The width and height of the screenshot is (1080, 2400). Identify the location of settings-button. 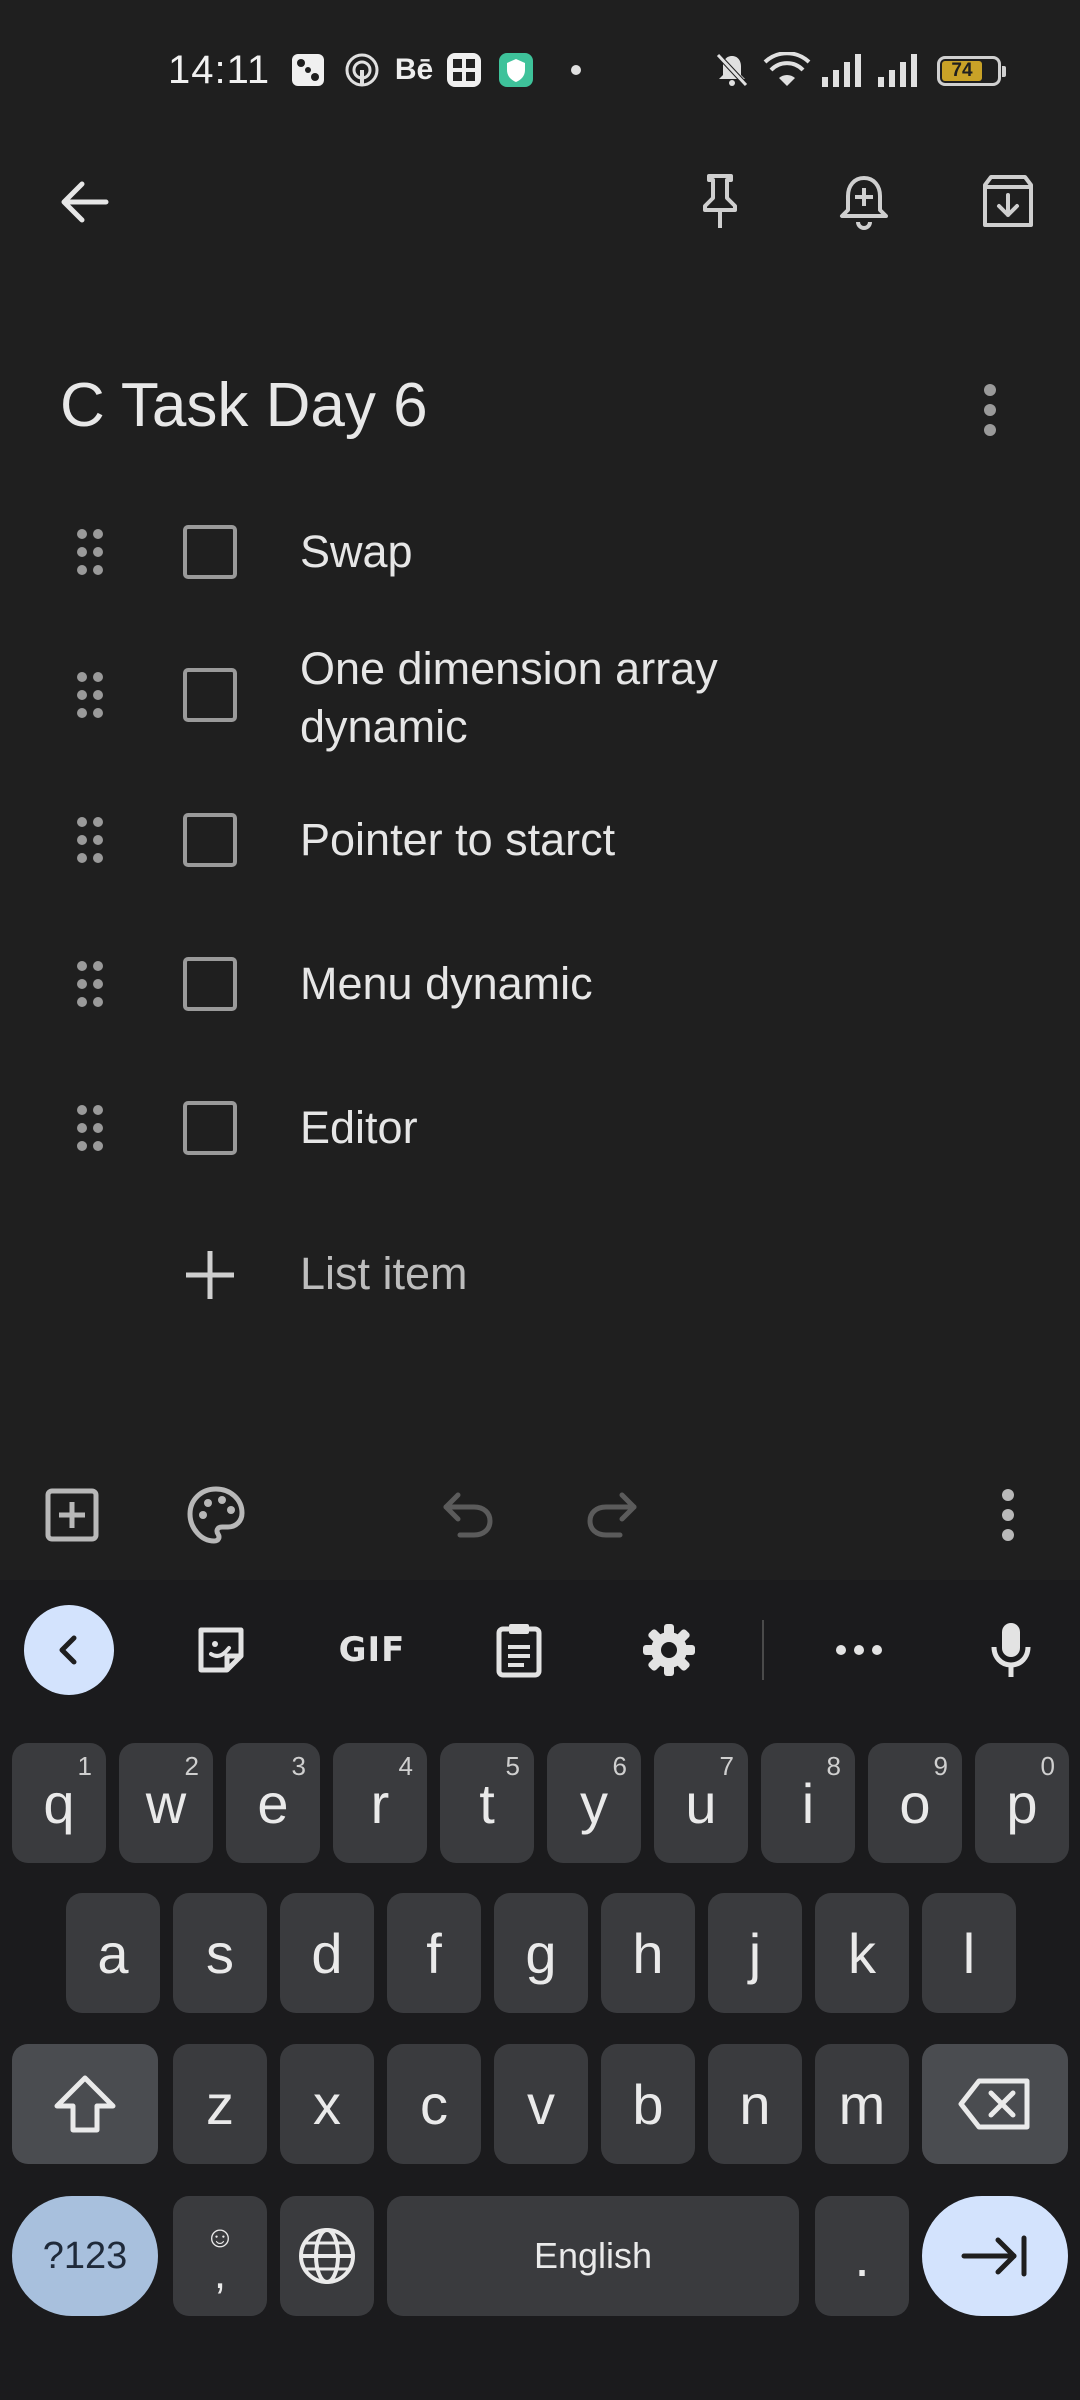
(669, 1650).